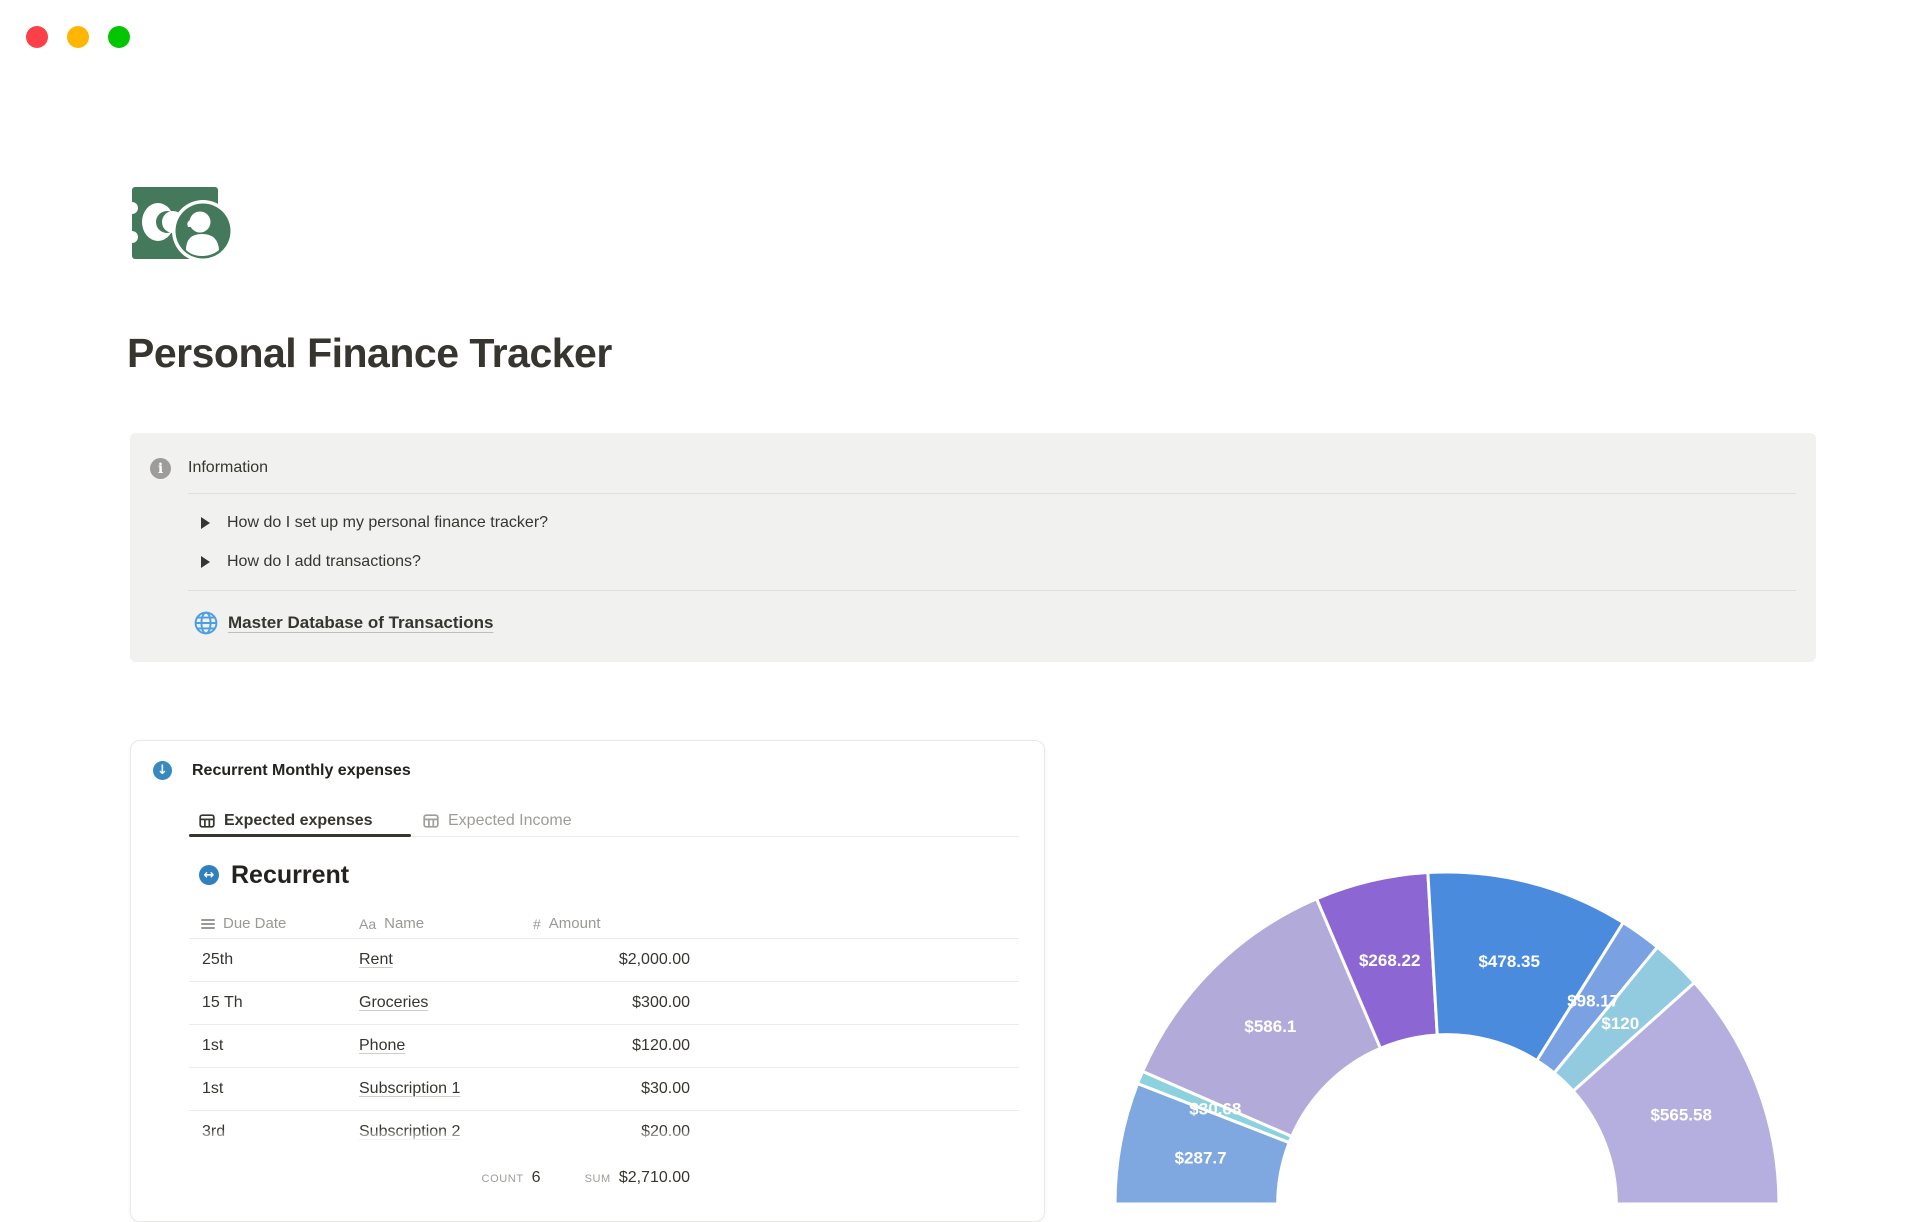  I want to click on donut-slice-label: $120, so click(1620, 1023).